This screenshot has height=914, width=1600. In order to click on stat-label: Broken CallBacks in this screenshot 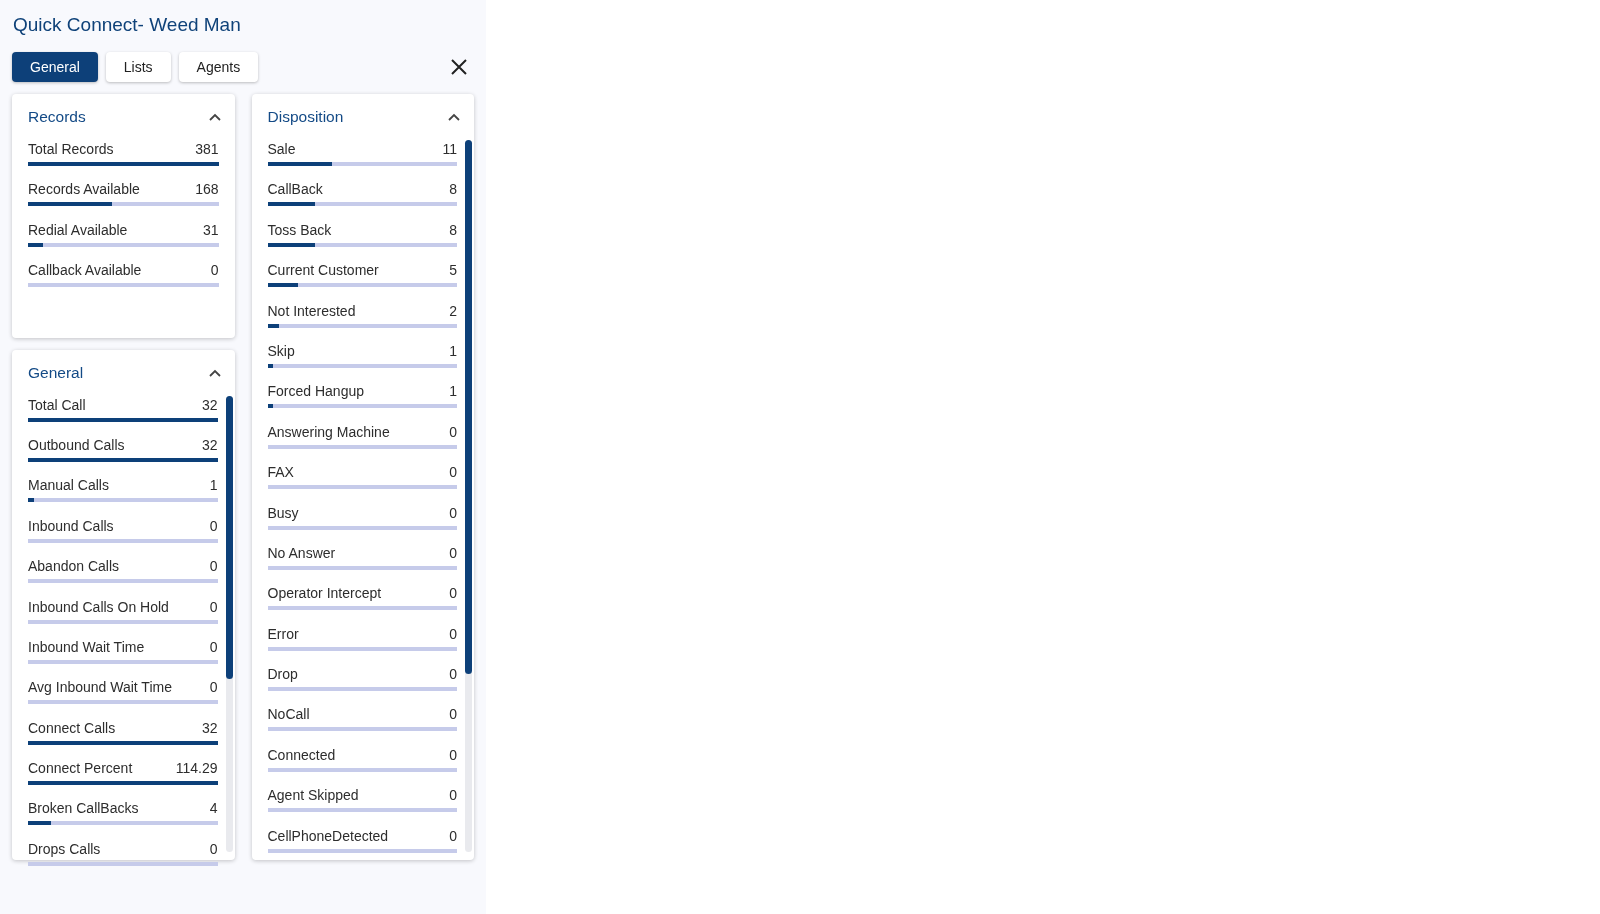, I will do `click(83, 808)`.